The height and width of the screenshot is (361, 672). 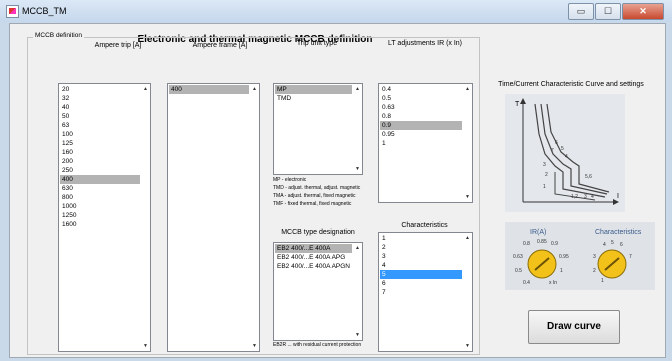 What do you see at coordinates (100, 143) in the screenshot?
I see `list-item: 125` at bounding box center [100, 143].